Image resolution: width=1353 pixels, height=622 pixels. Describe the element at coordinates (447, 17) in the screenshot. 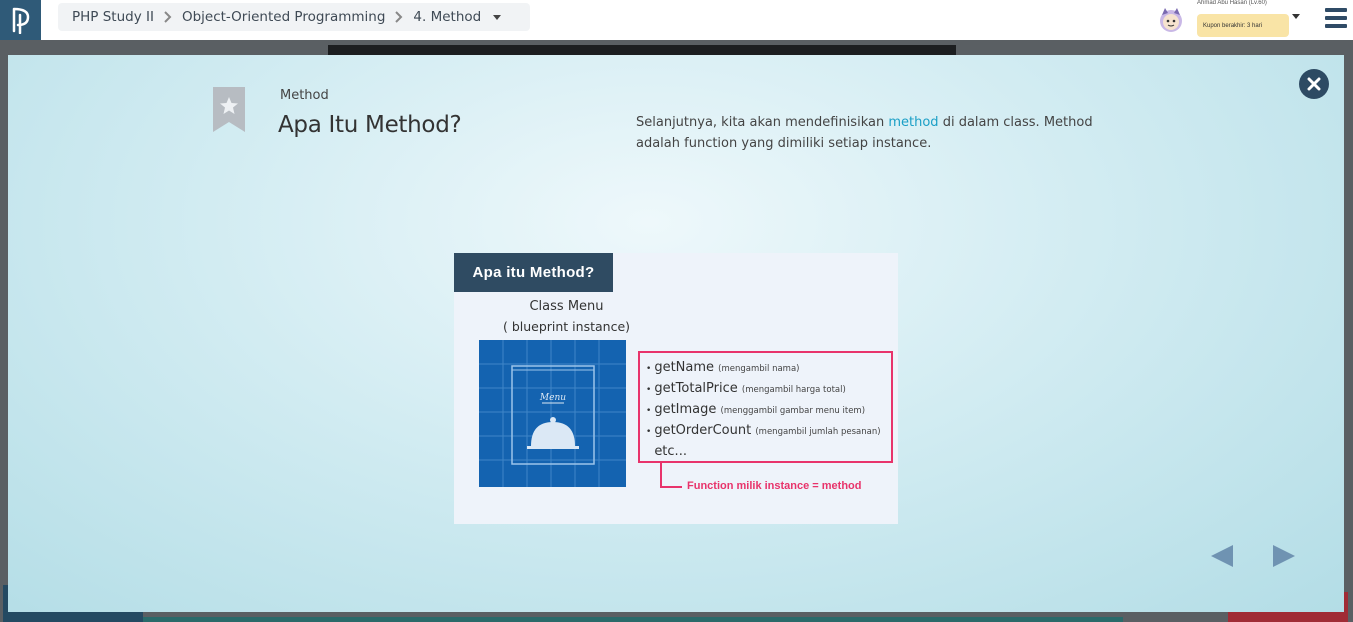

I see `breadcrumb-lesson-label: 4. Method` at that location.